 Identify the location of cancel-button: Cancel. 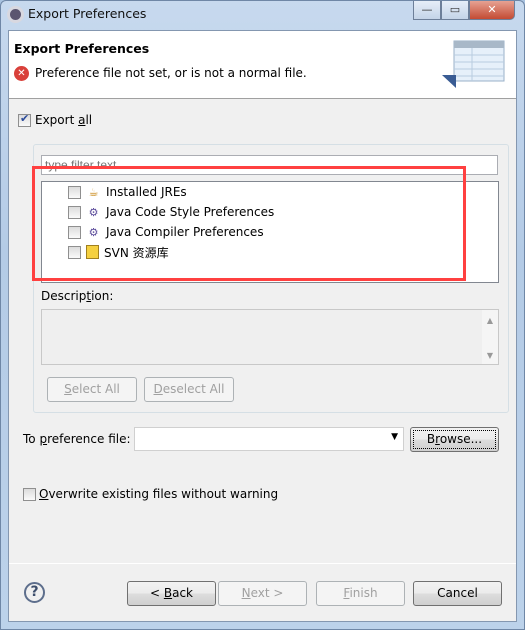
(457, 593).